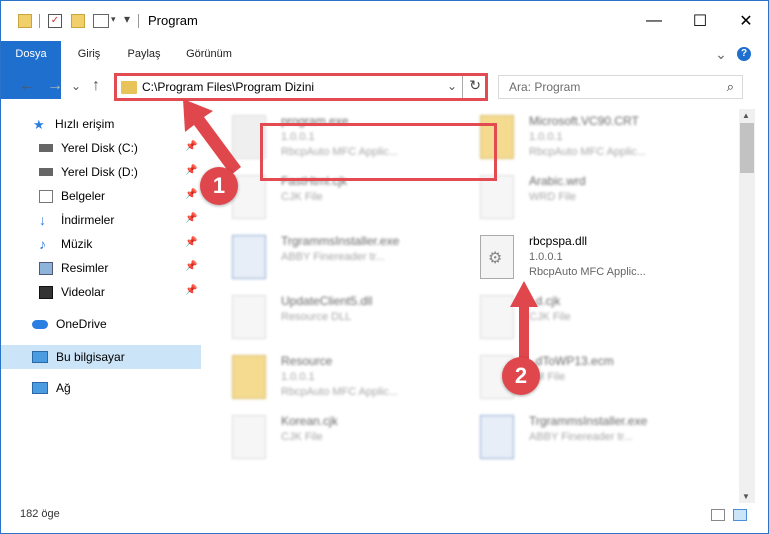  I want to click on toolbar-chevron-icon: ▾, so click(129, 19).